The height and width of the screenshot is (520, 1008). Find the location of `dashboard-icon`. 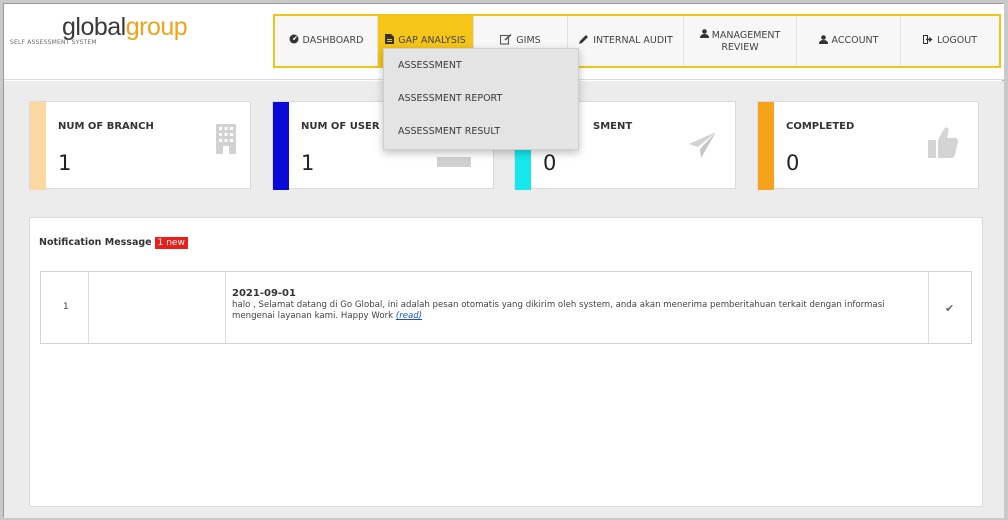

dashboard-icon is located at coordinates (294, 41).